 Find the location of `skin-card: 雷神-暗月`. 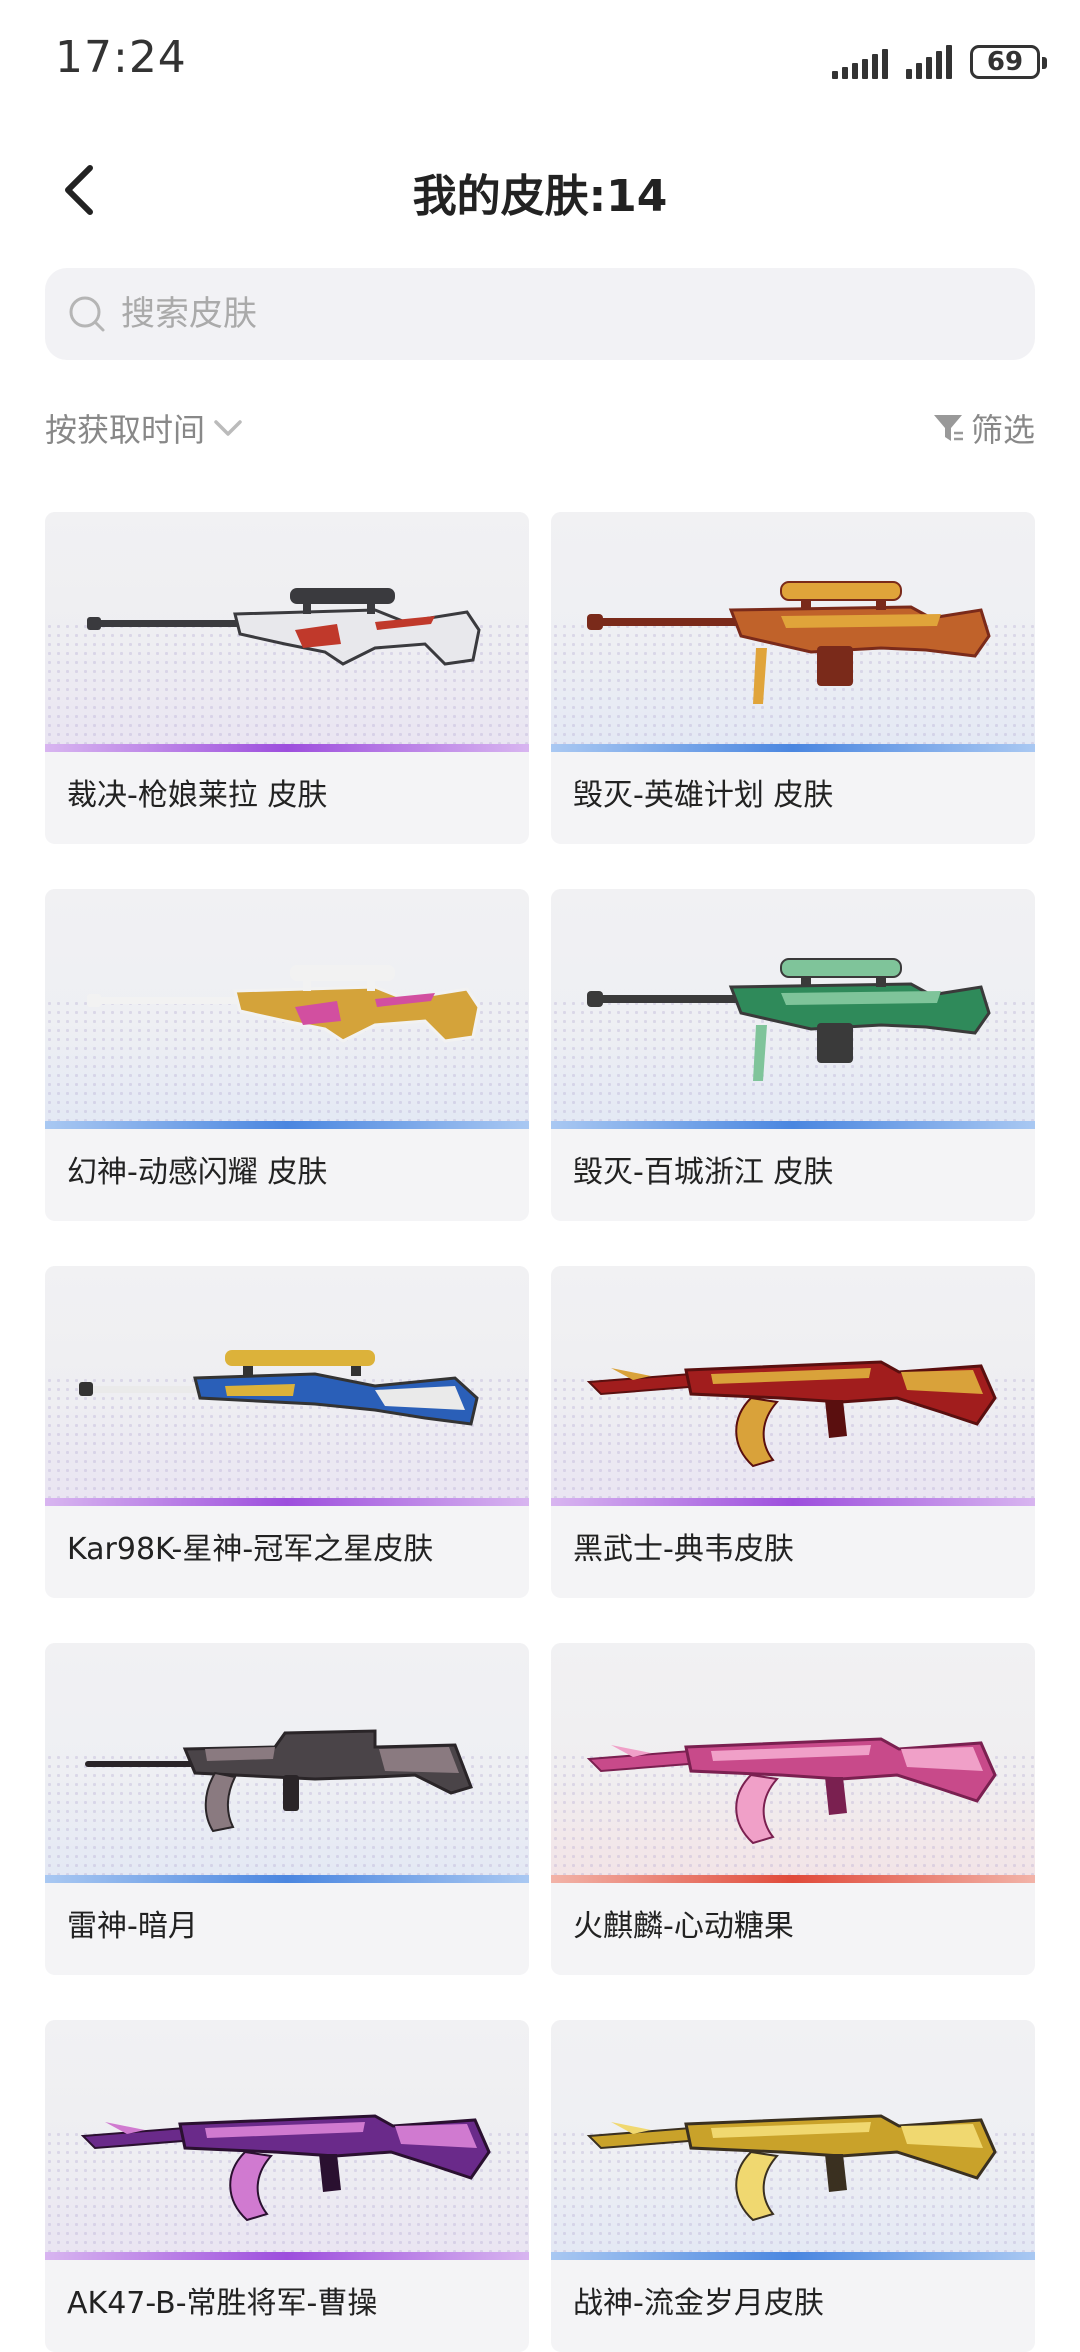

skin-card: 雷神-暗月 is located at coordinates (287, 1809).